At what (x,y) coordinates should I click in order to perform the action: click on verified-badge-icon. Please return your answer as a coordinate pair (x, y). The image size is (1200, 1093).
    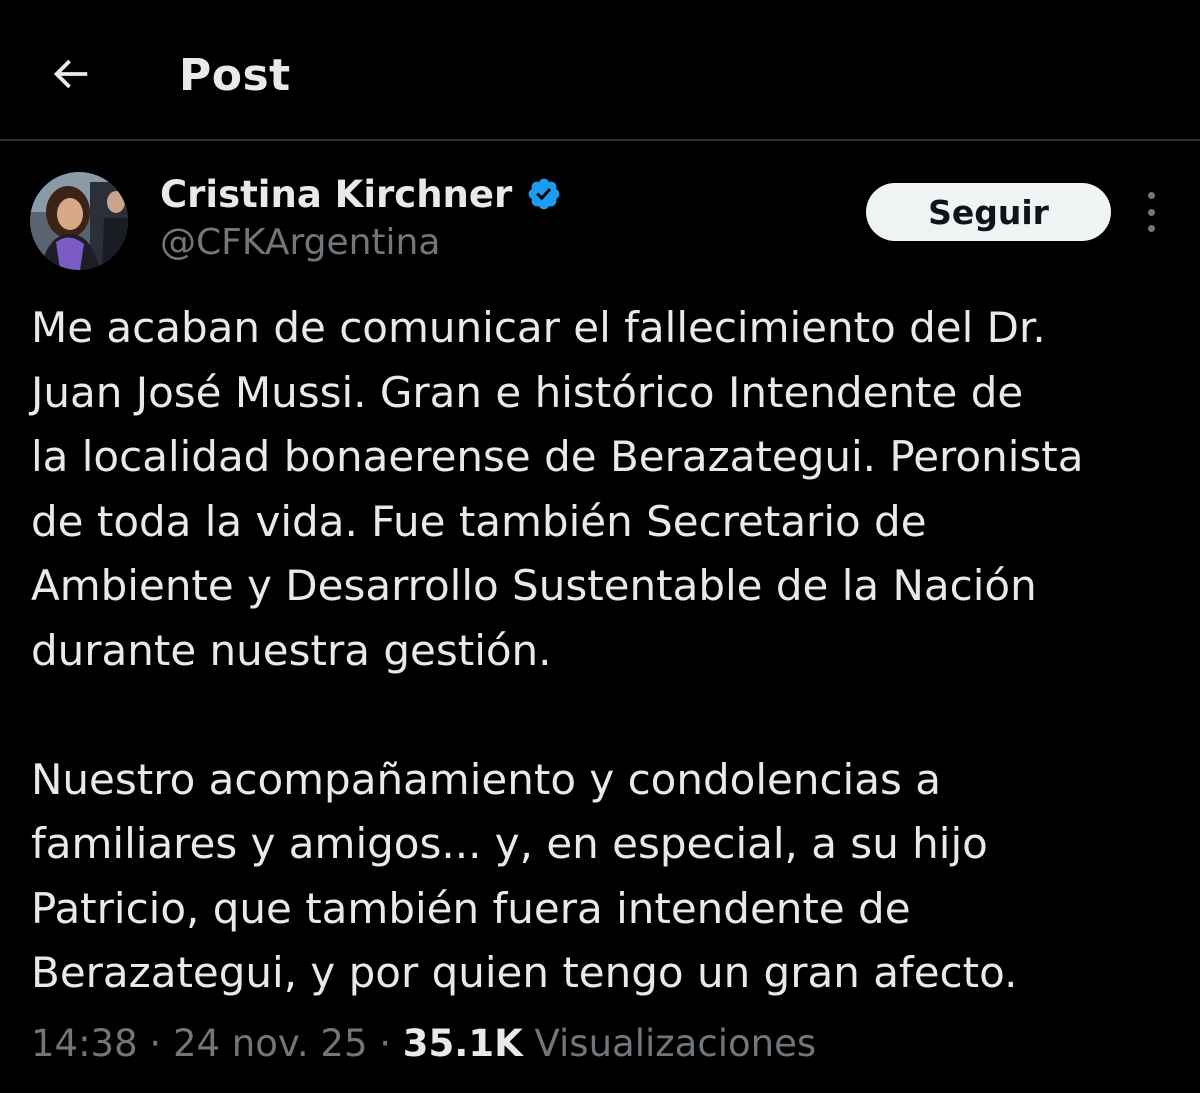
    Looking at the image, I should click on (544, 194).